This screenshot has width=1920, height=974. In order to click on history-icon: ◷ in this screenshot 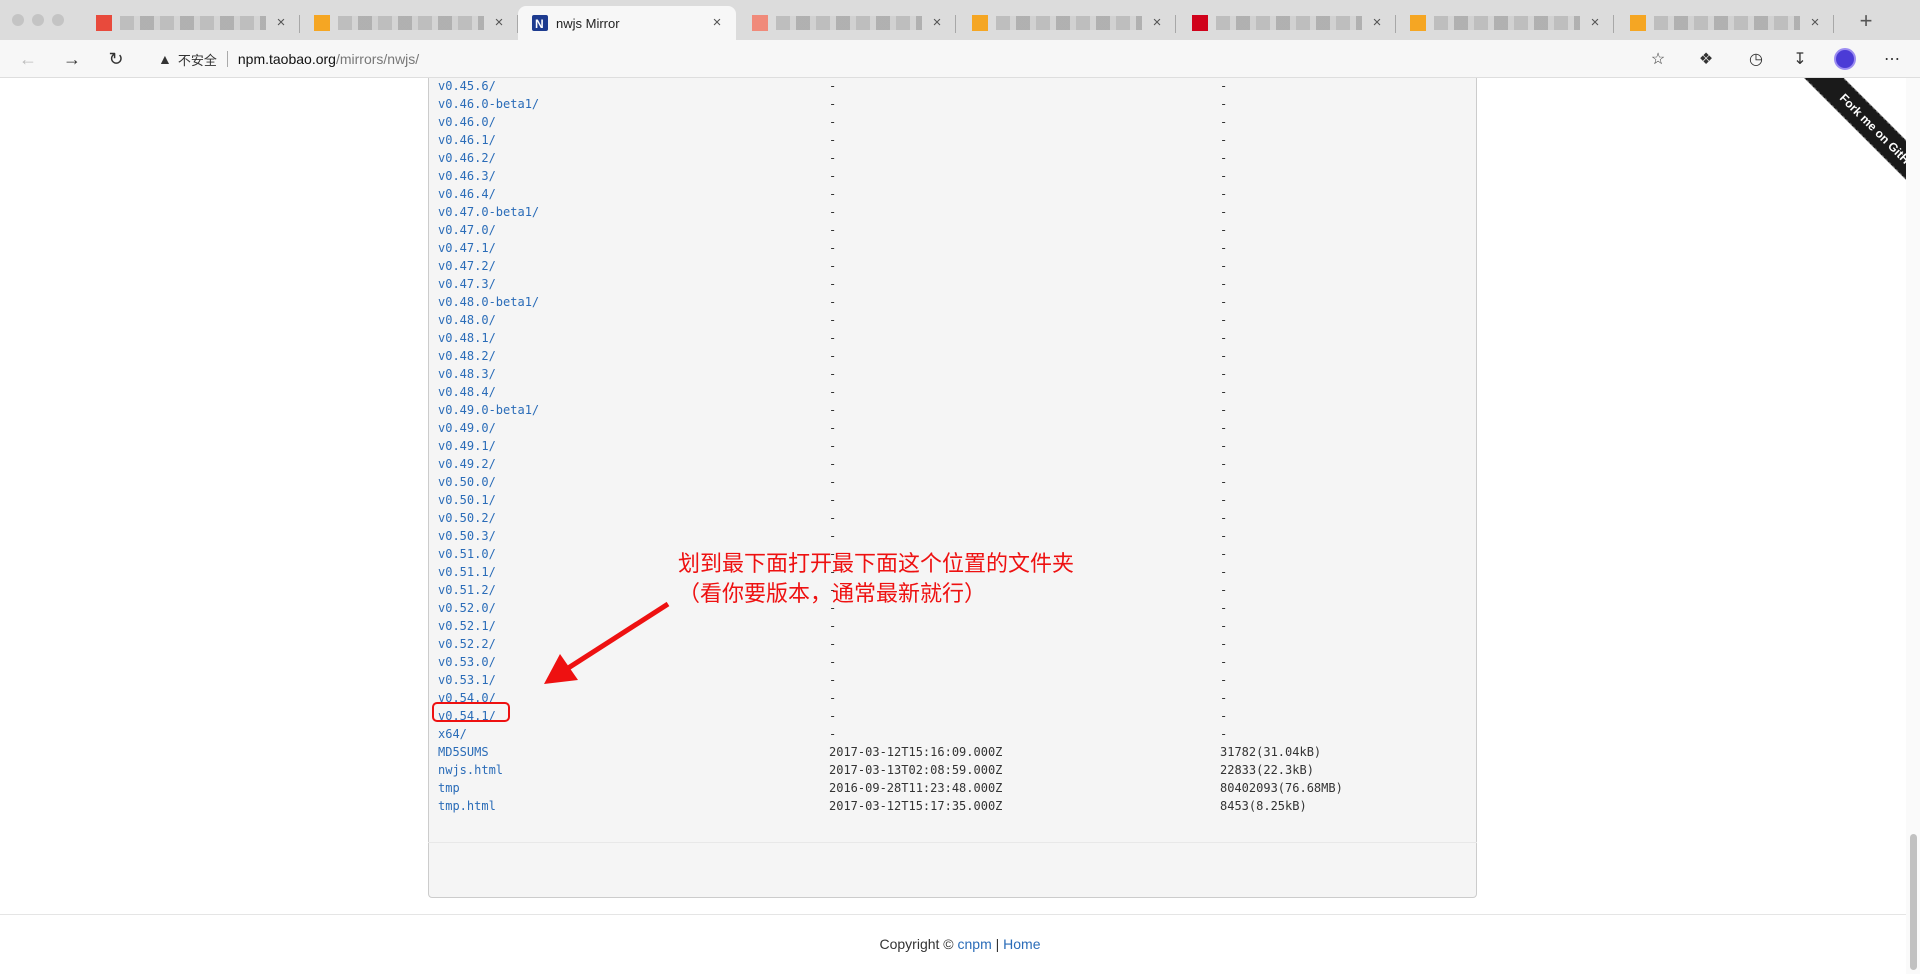, I will do `click(1756, 59)`.